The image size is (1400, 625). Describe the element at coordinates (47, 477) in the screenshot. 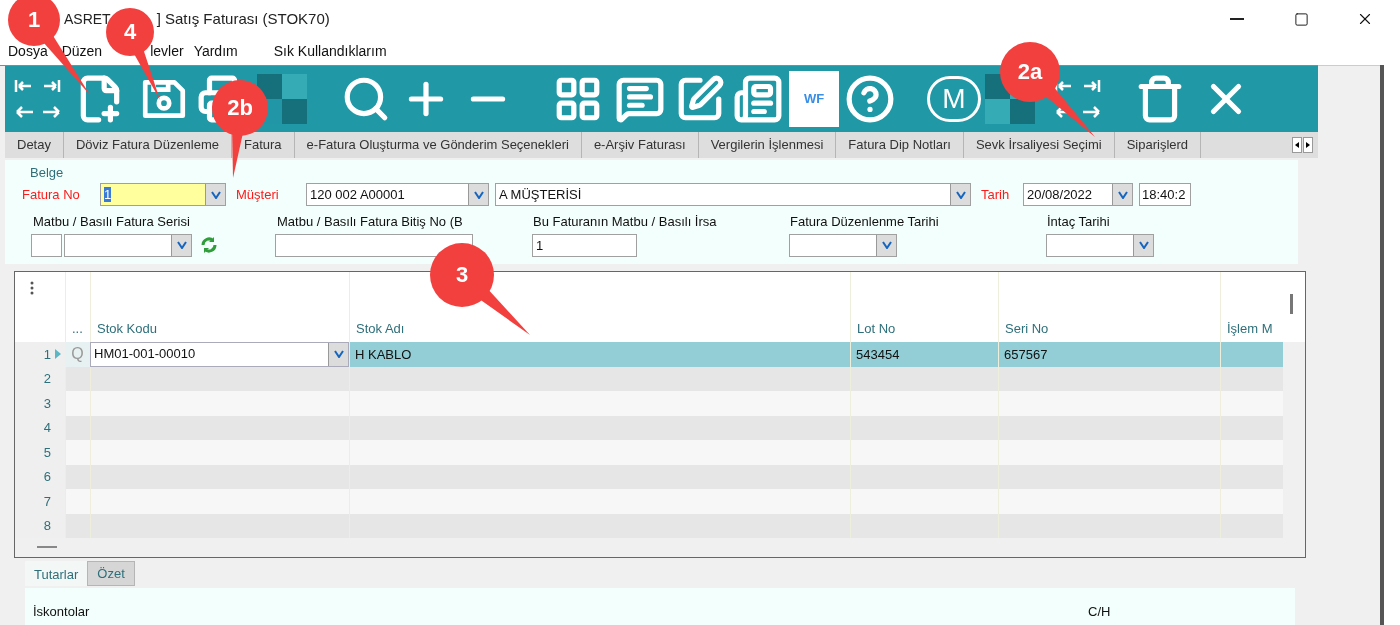

I see `row-number: 6` at that location.